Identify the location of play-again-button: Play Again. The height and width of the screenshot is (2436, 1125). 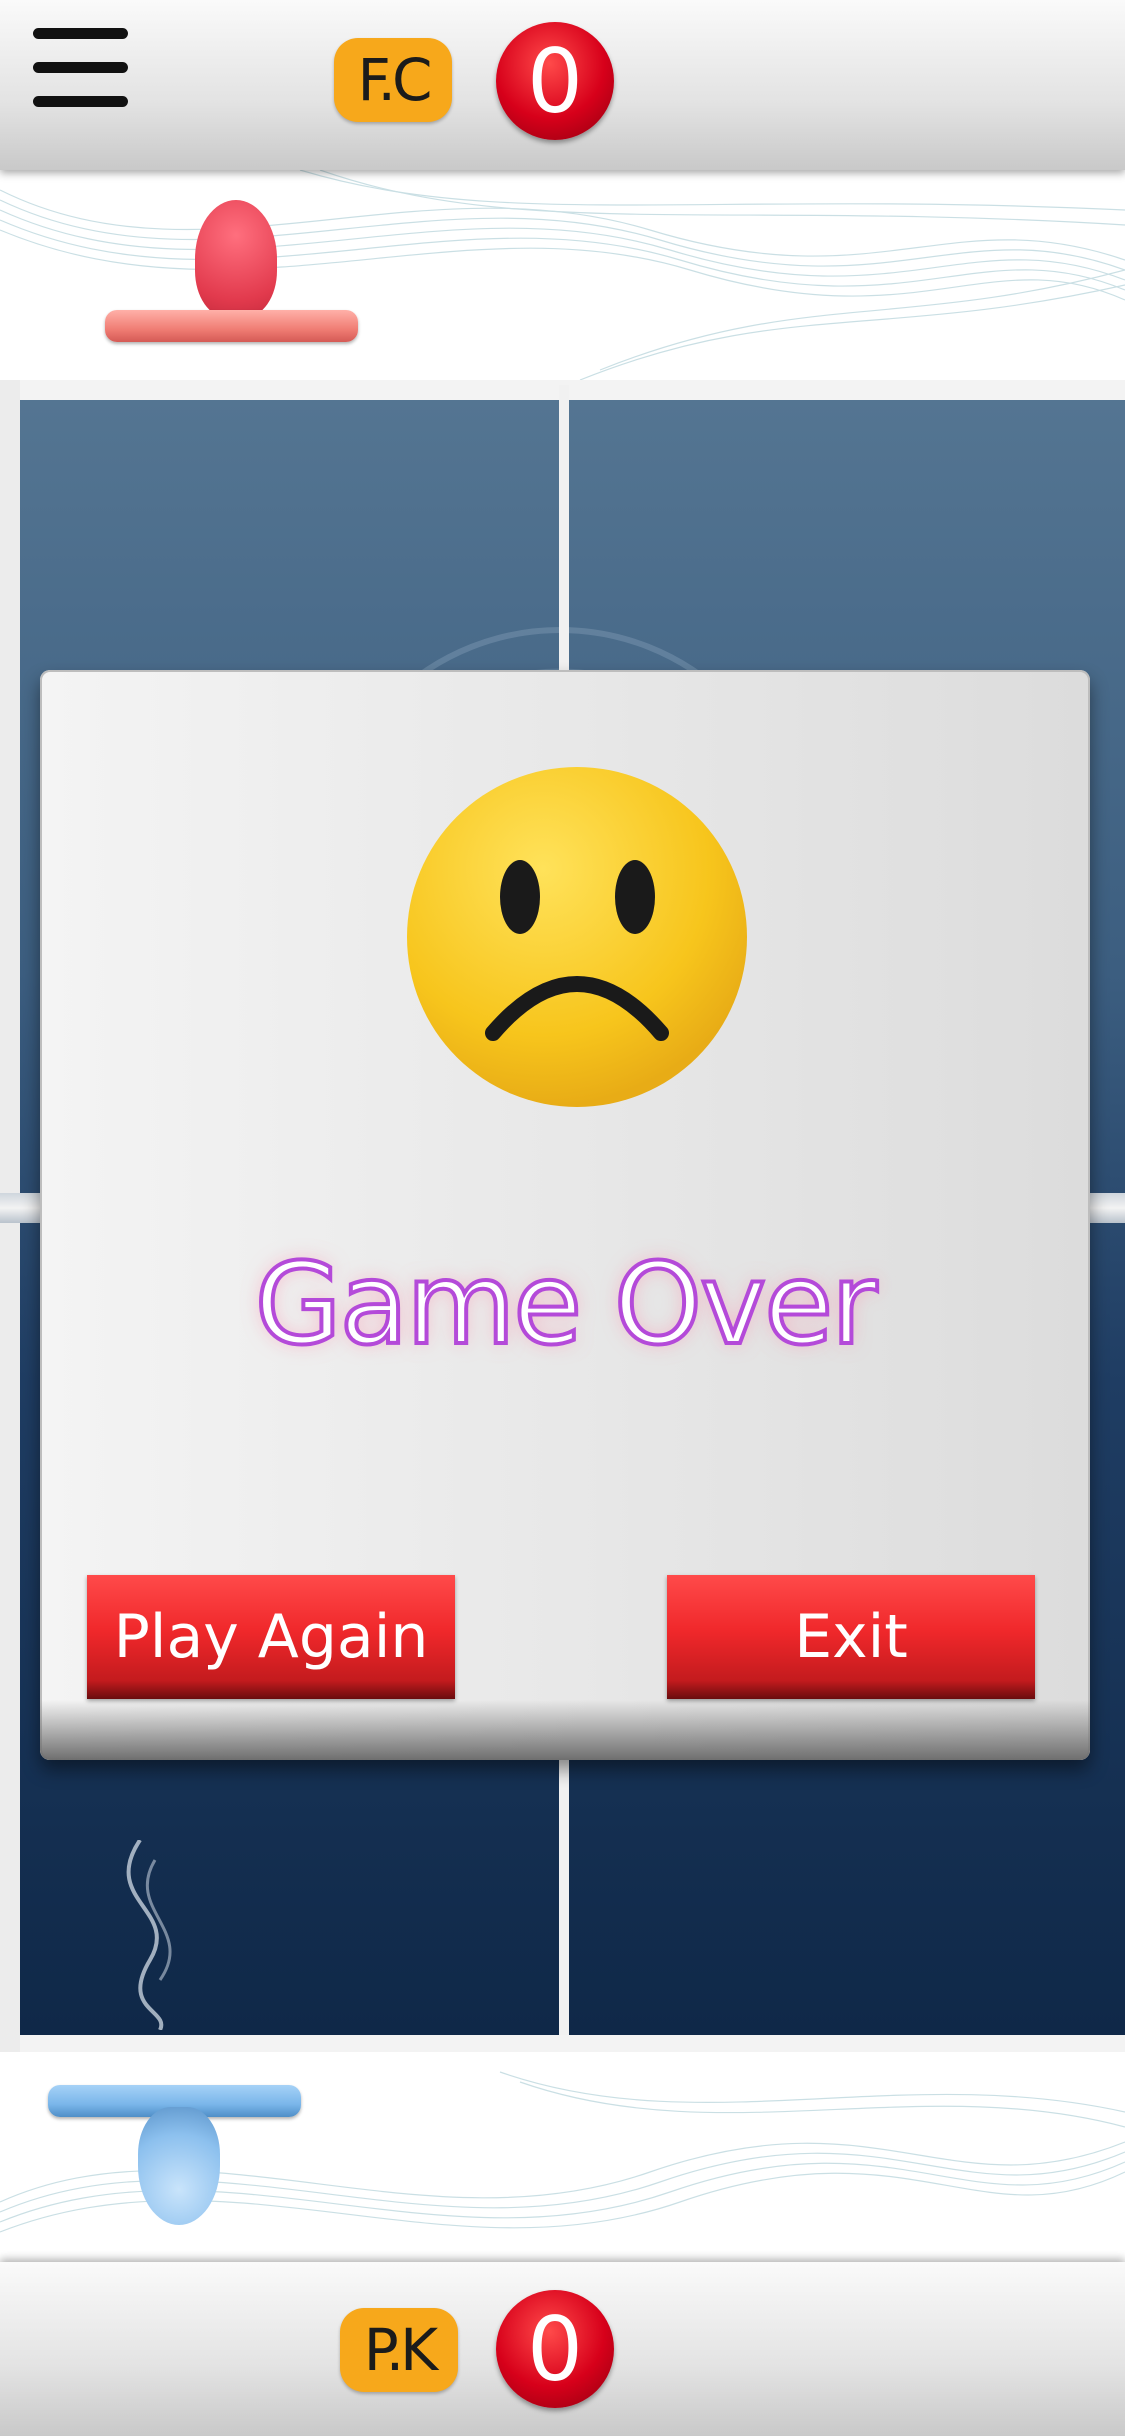
(271, 1637).